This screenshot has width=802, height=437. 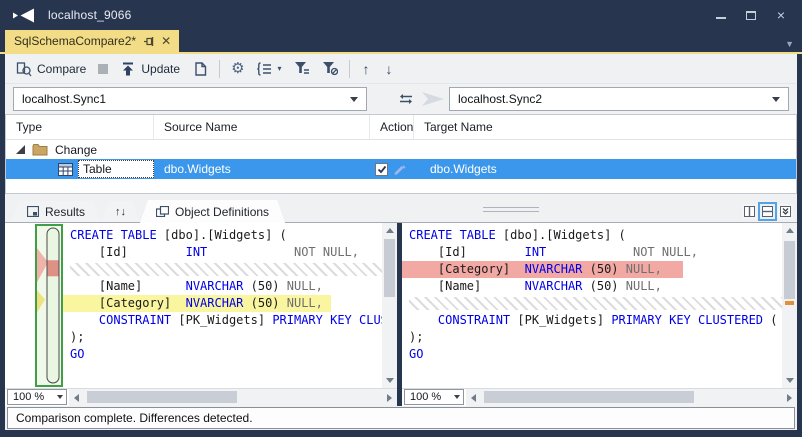 I want to click on diff-overview-map, so click(x=49, y=305).